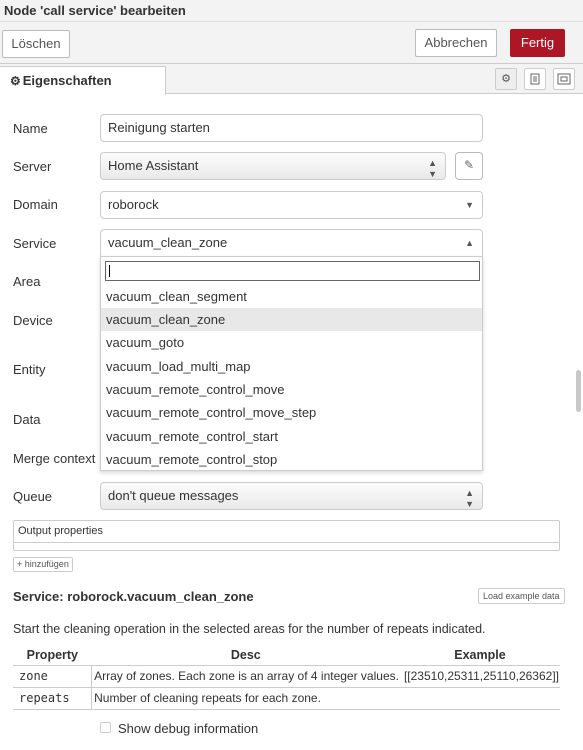 The width and height of the screenshot is (583, 750). Describe the element at coordinates (52, 698) in the screenshot. I see `property-name: repeats` at that location.